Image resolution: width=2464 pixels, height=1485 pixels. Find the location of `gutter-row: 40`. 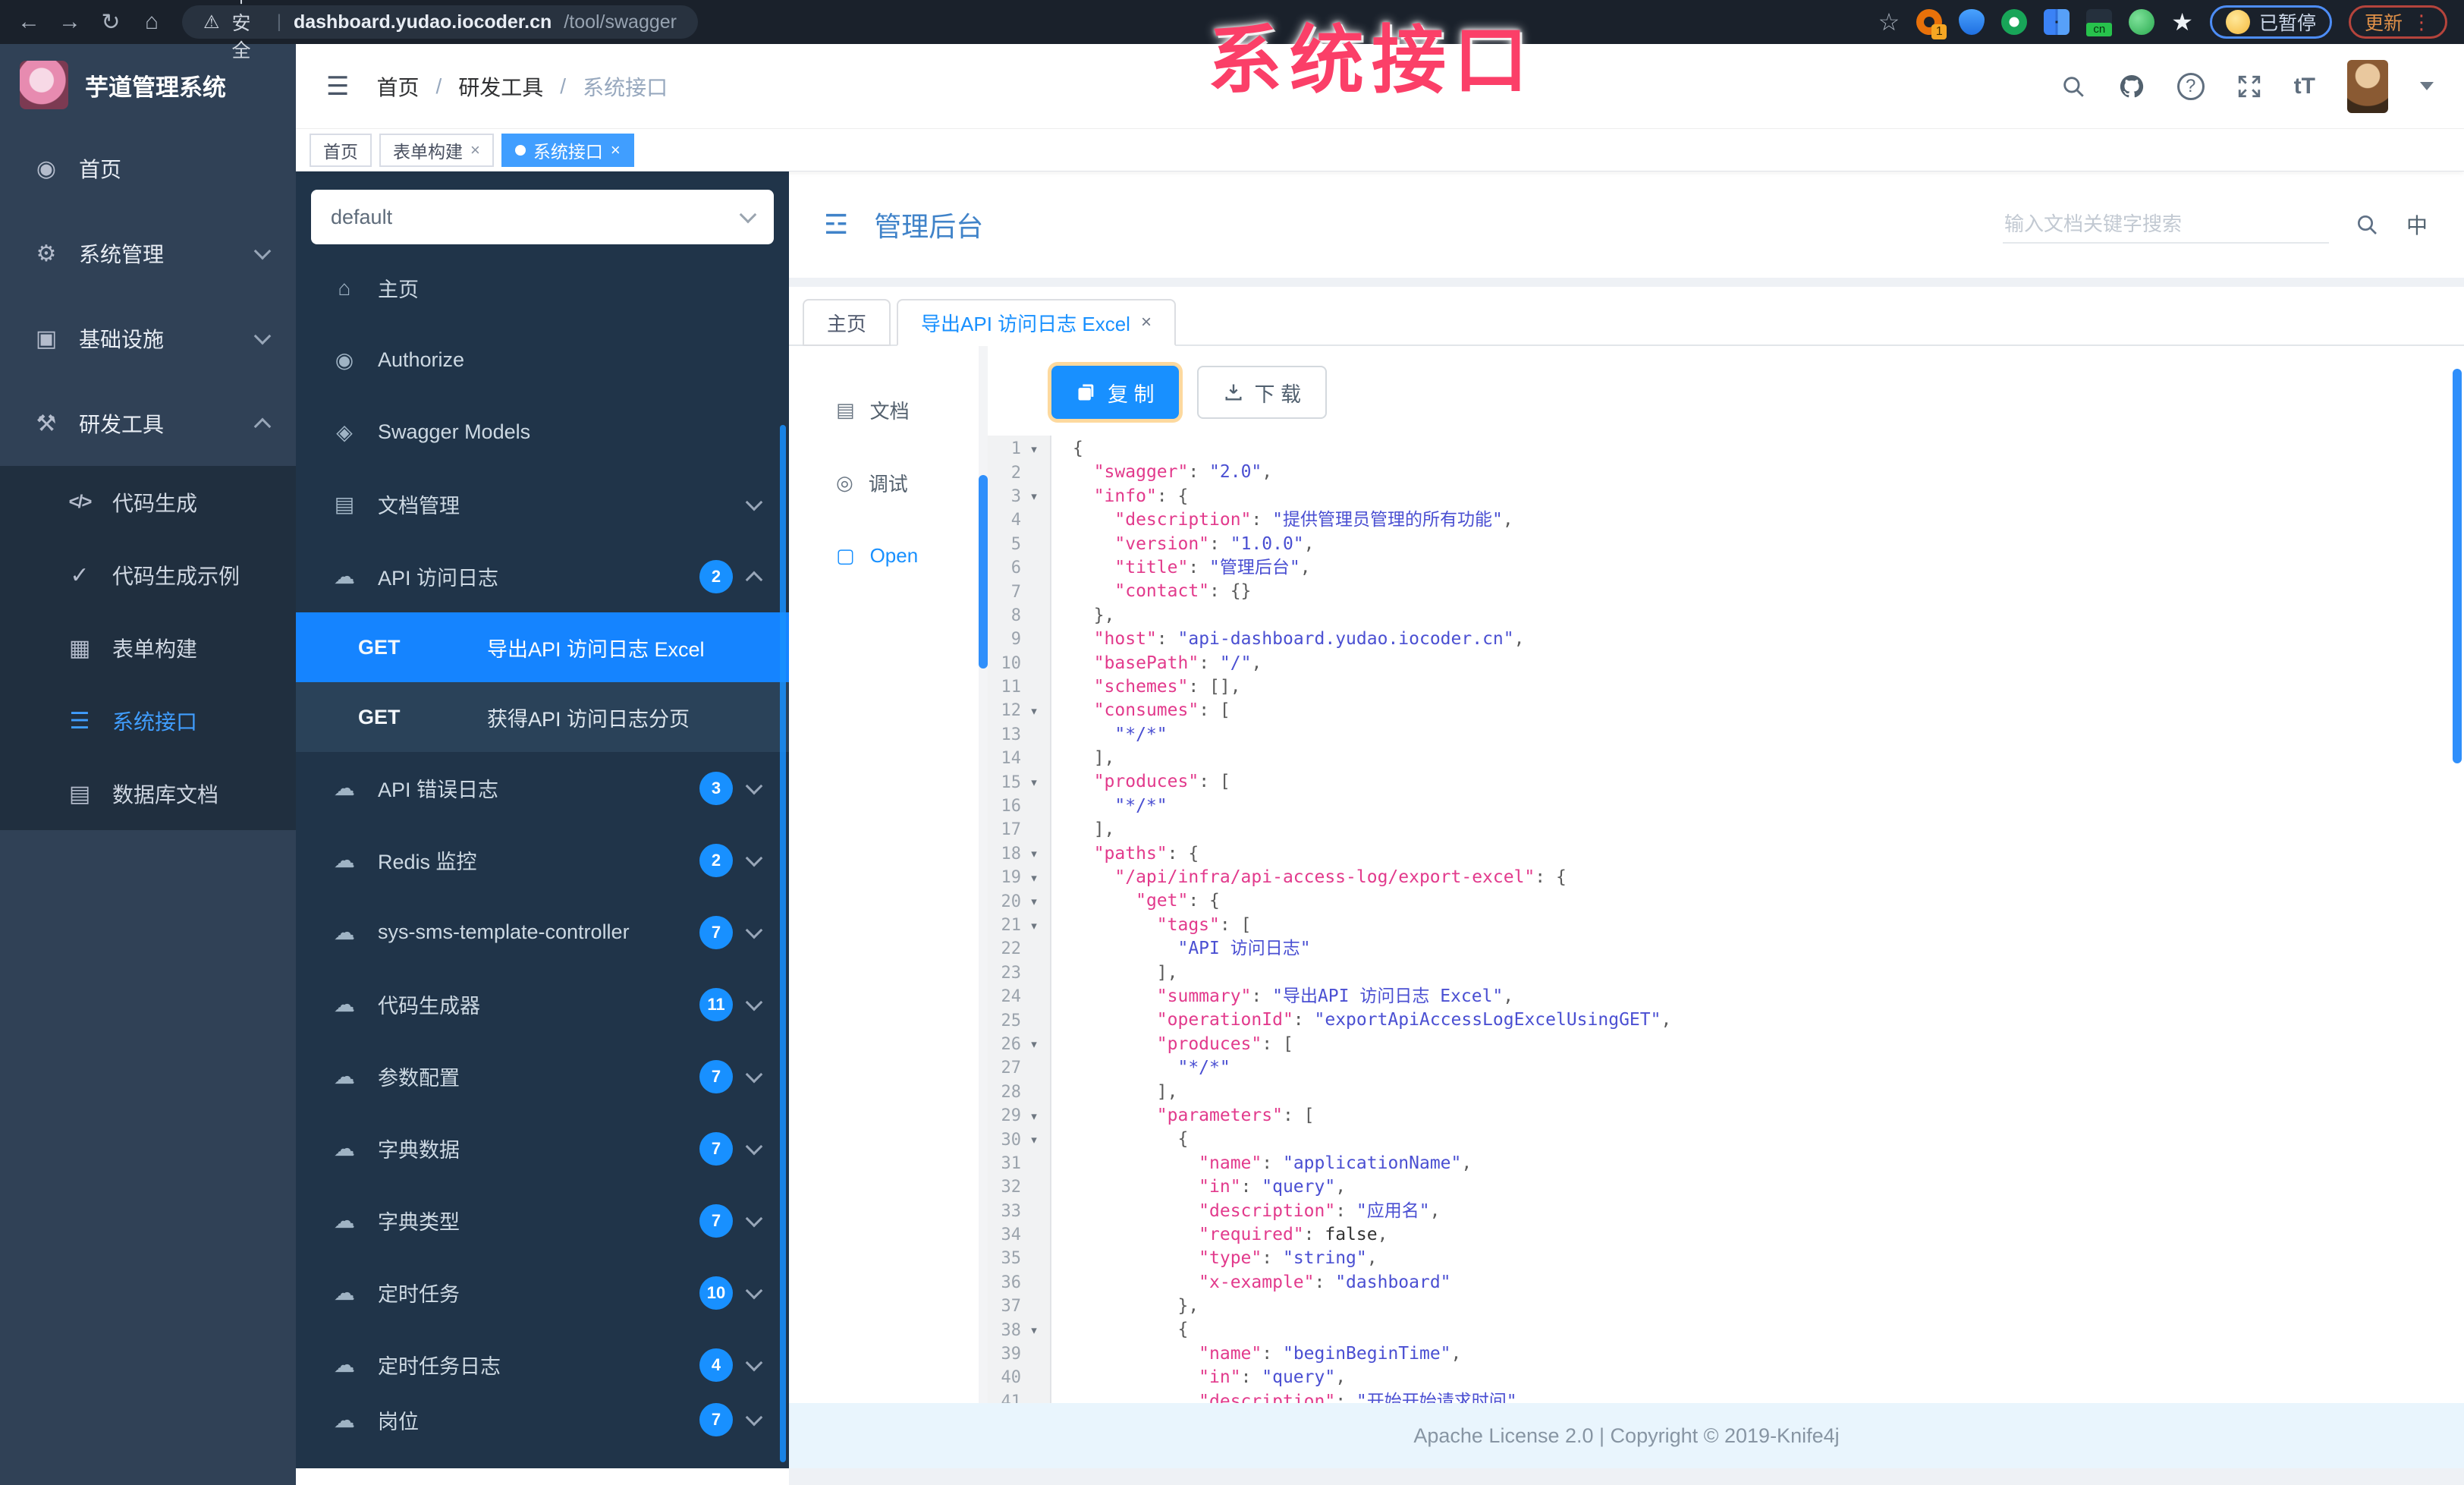

gutter-row: 40 is located at coordinates (1014, 1377).